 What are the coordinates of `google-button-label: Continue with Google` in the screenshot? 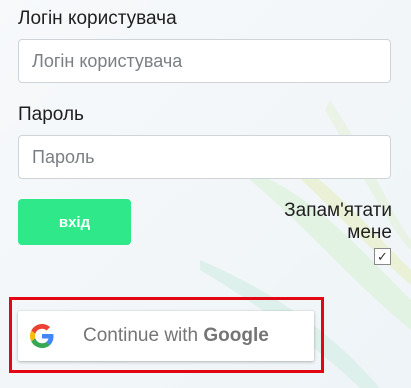 It's located at (176, 336).